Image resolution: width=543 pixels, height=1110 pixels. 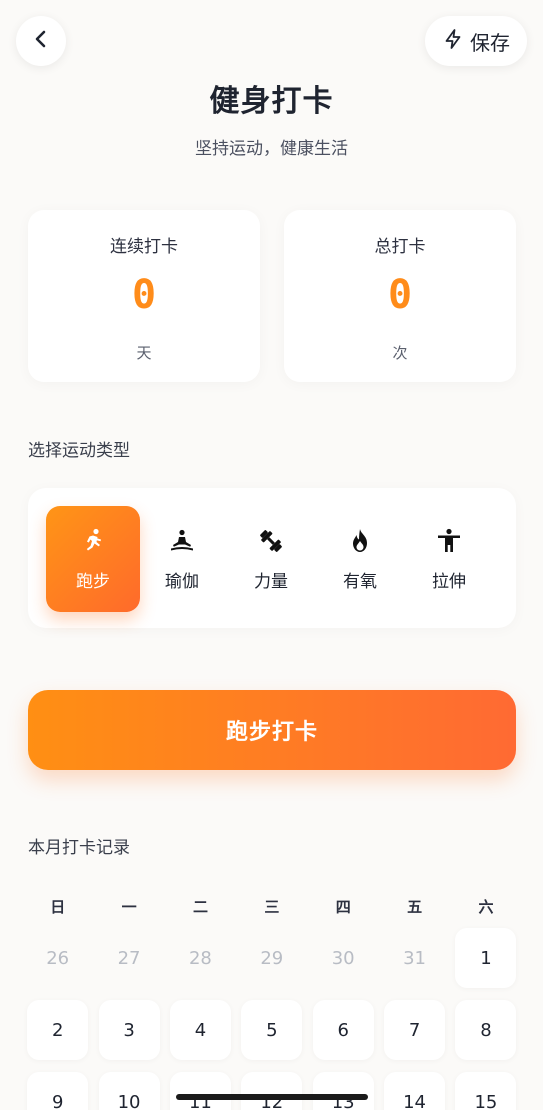 I want to click on calendar-day: 29, so click(x=272, y=958).